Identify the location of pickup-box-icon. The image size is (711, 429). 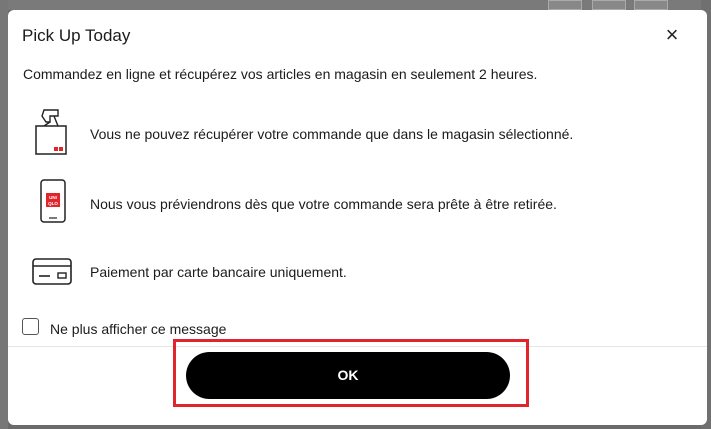
(51, 132).